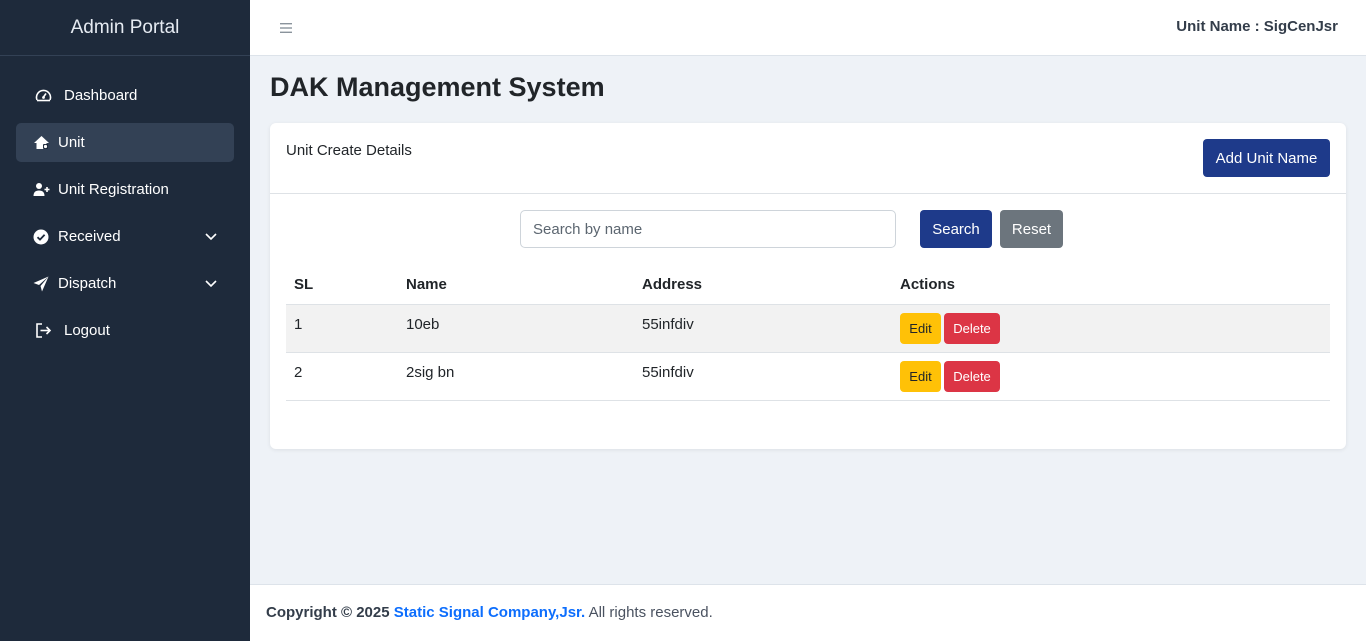 The width and height of the screenshot is (1366, 641). I want to click on user-plus-icon, so click(41, 190).